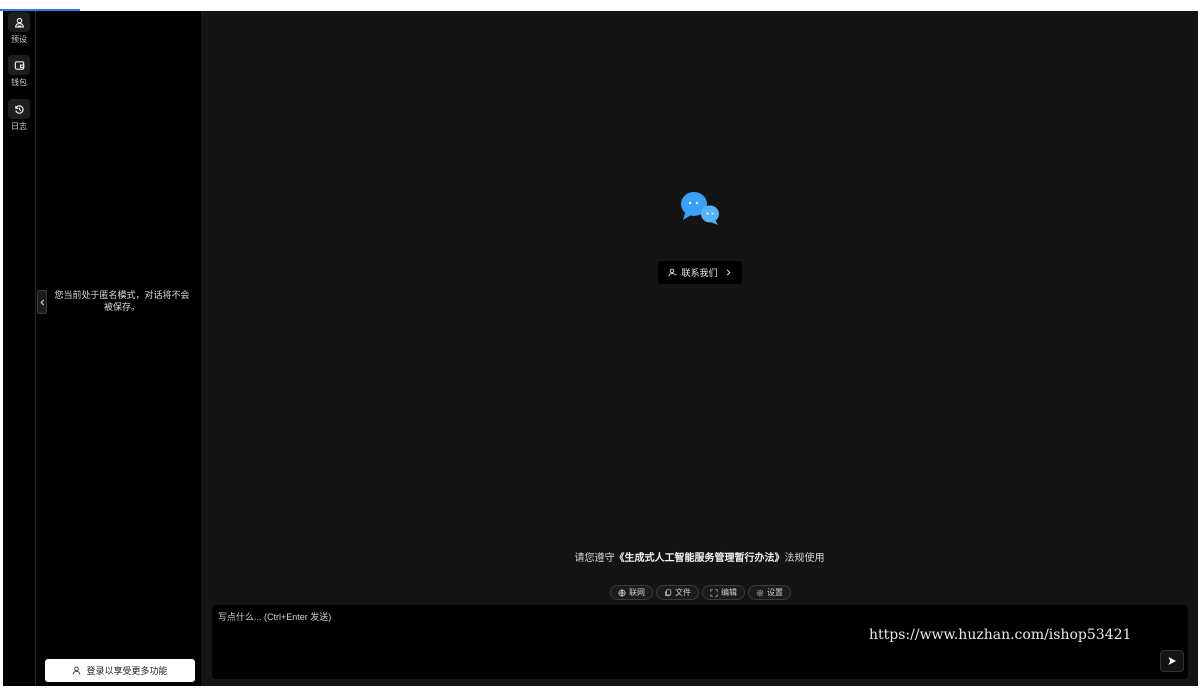 This screenshot has height=688, width=1200. Describe the element at coordinates (122, 301) in the screenshot. I see `anonymous-mode-notice: 您当前处于匿名模式，对话将不会被保存。` at that location.